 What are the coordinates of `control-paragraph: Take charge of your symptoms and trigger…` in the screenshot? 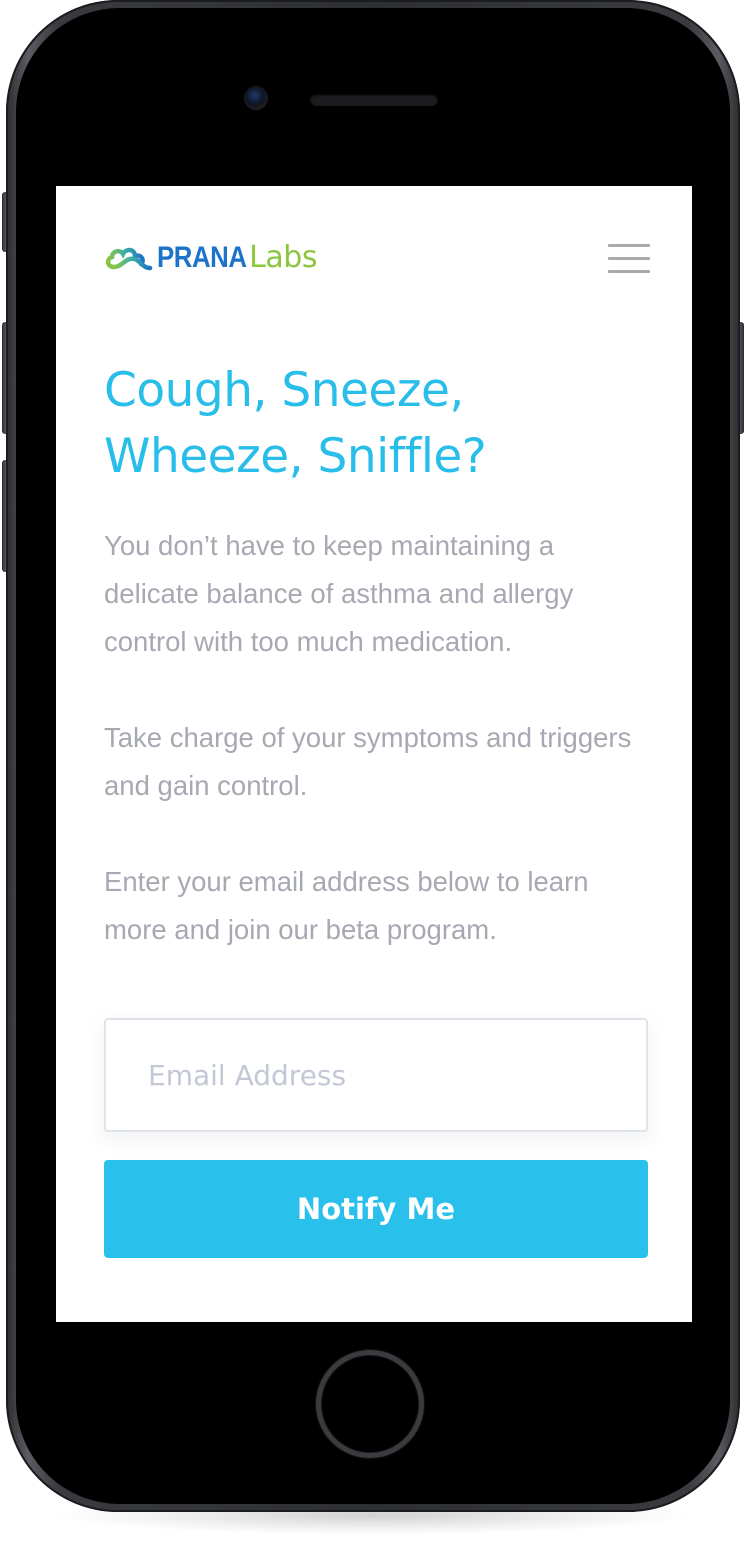 It's located at (368, 761).